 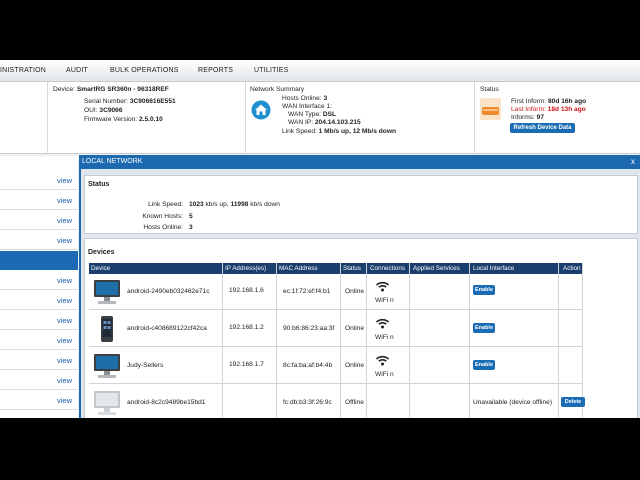 I want to click on mac-address: fc:db:b3:3f:26:9c, so click(x=307, y=402).